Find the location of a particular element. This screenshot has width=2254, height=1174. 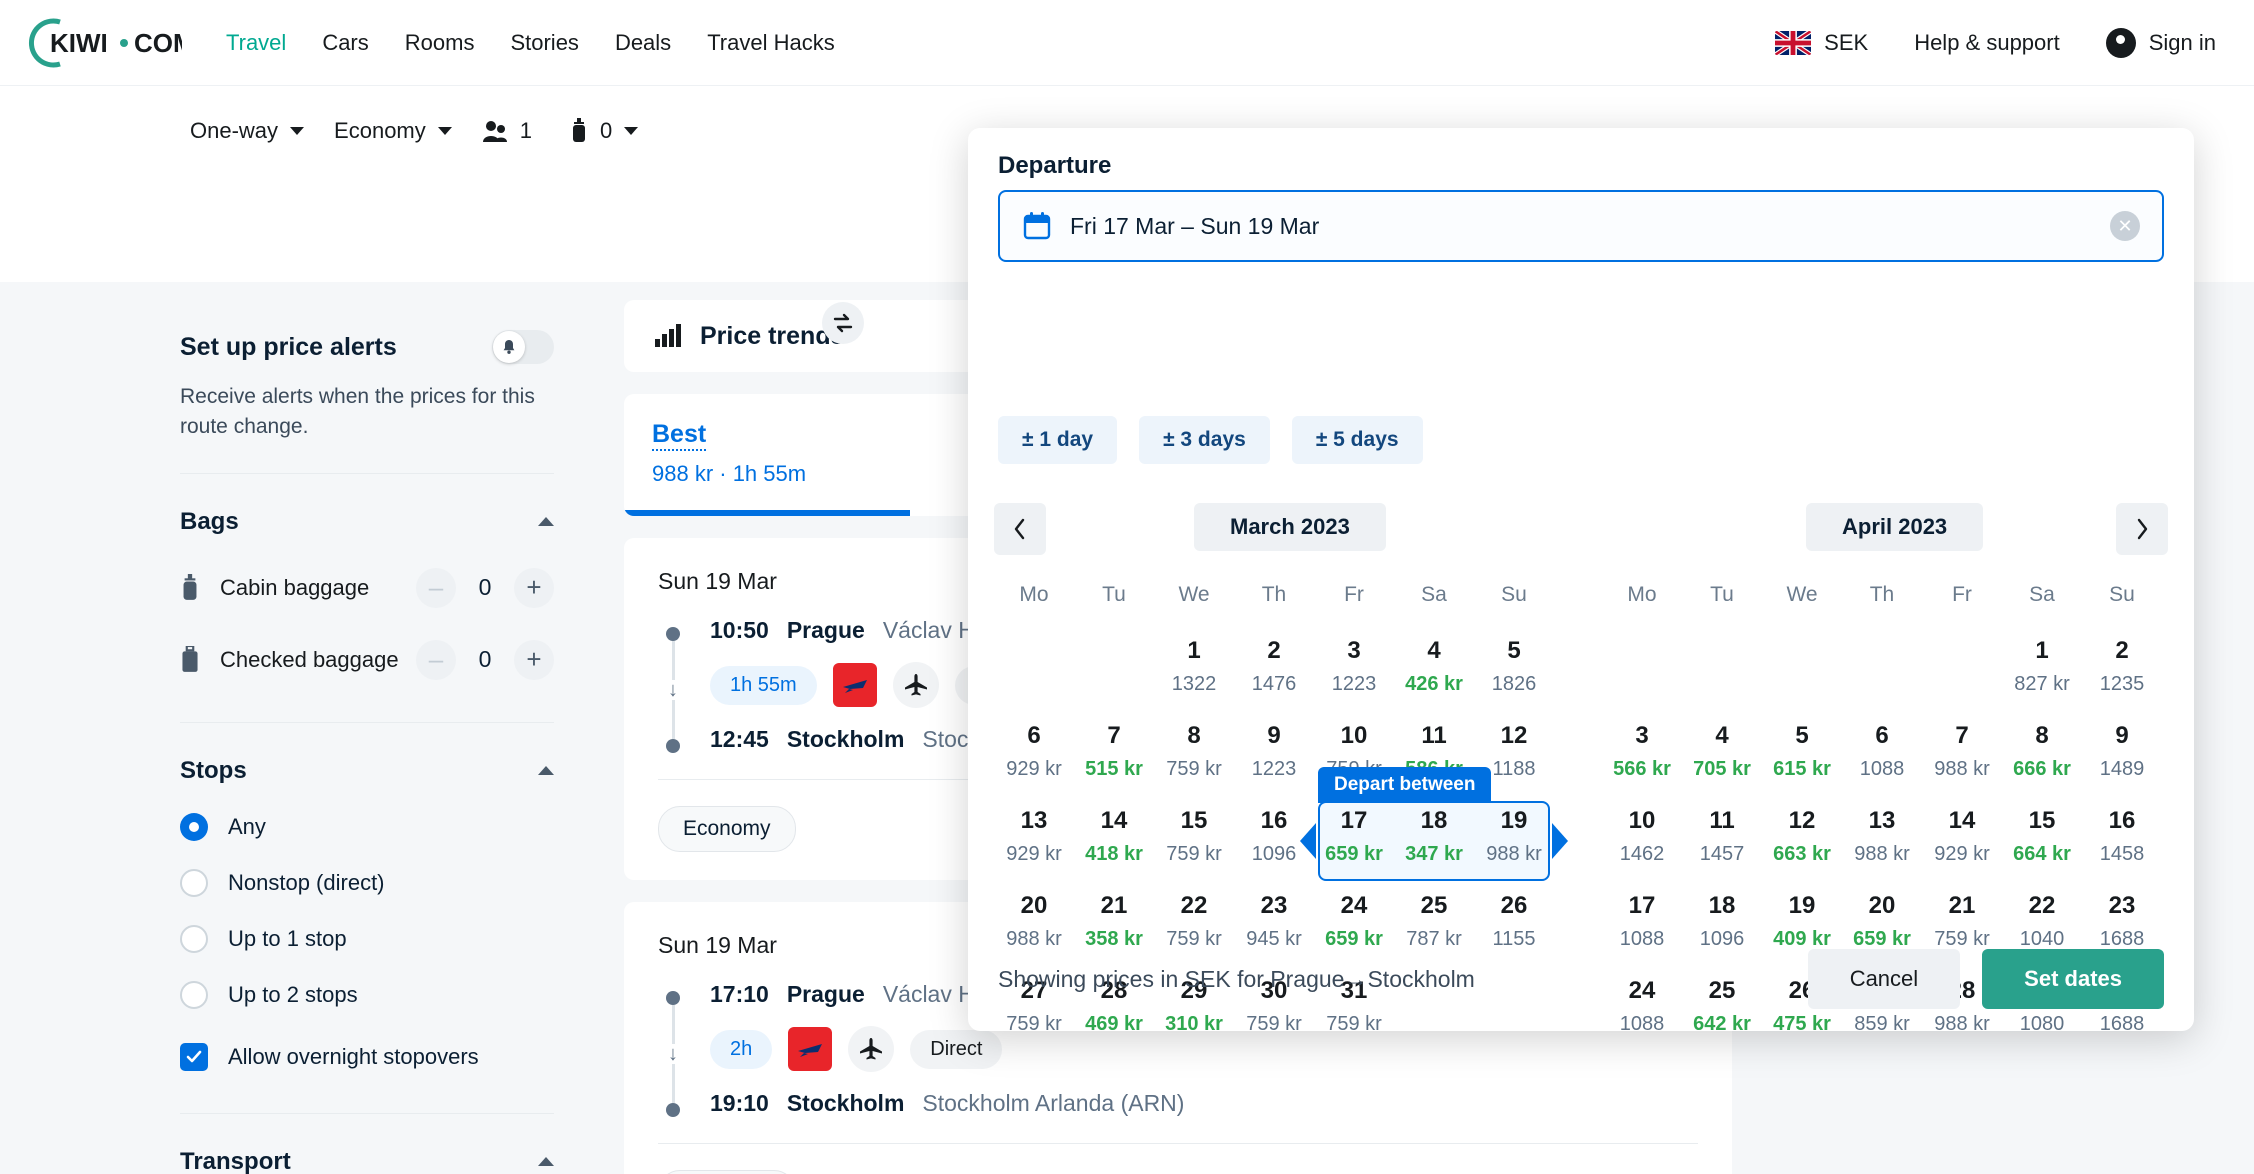

currency-selector: SEK is located at coordinates (1821, 43).